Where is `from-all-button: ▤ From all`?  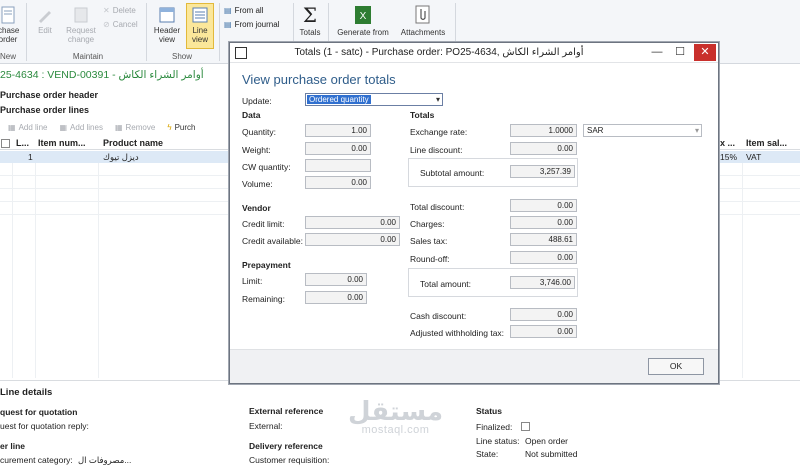
from-all-button: ▤ From all is located at coordinates (243, 10).